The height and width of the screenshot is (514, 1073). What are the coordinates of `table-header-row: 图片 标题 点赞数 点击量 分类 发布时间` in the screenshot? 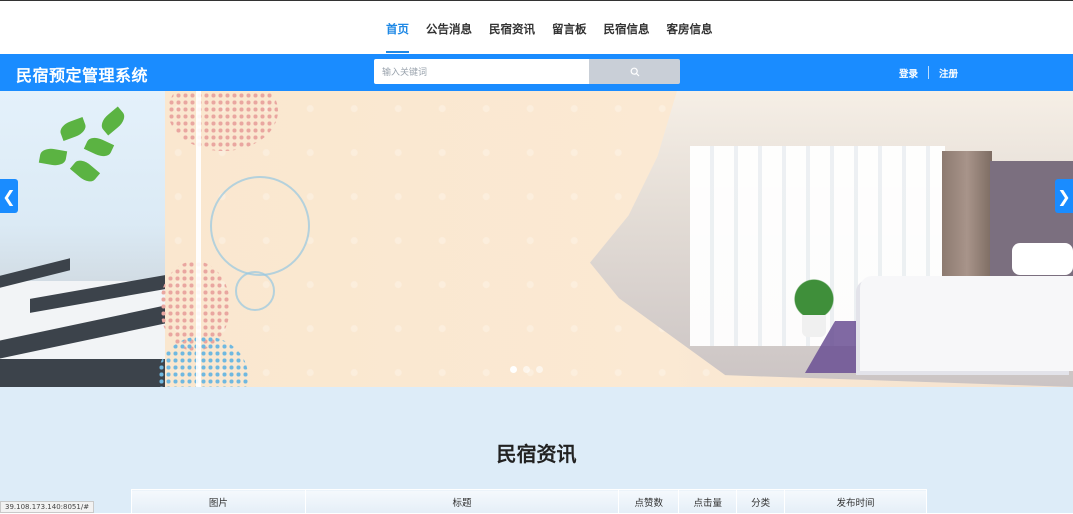 It's located at (529, 502).